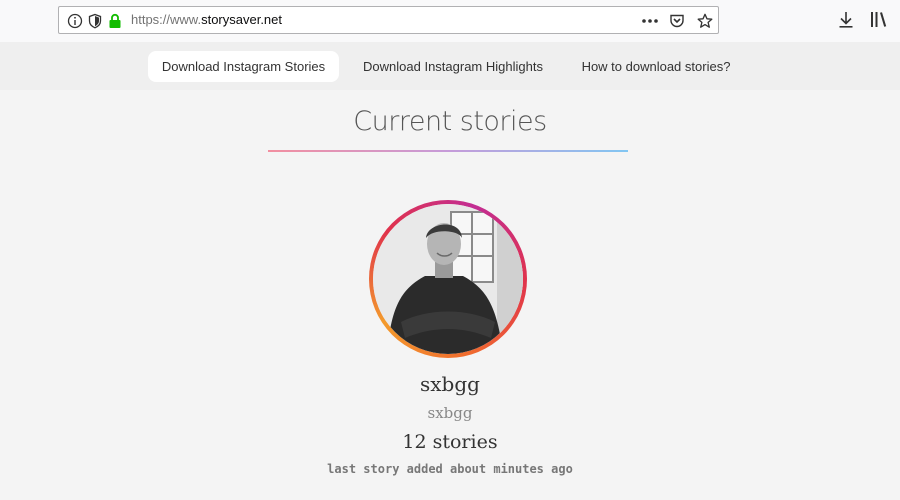  What do you see at coordinates (453, 66) in the screenshot?
I see `tab-download-highlights: Download Instagram Highlights` at bounding box center [453, 66].